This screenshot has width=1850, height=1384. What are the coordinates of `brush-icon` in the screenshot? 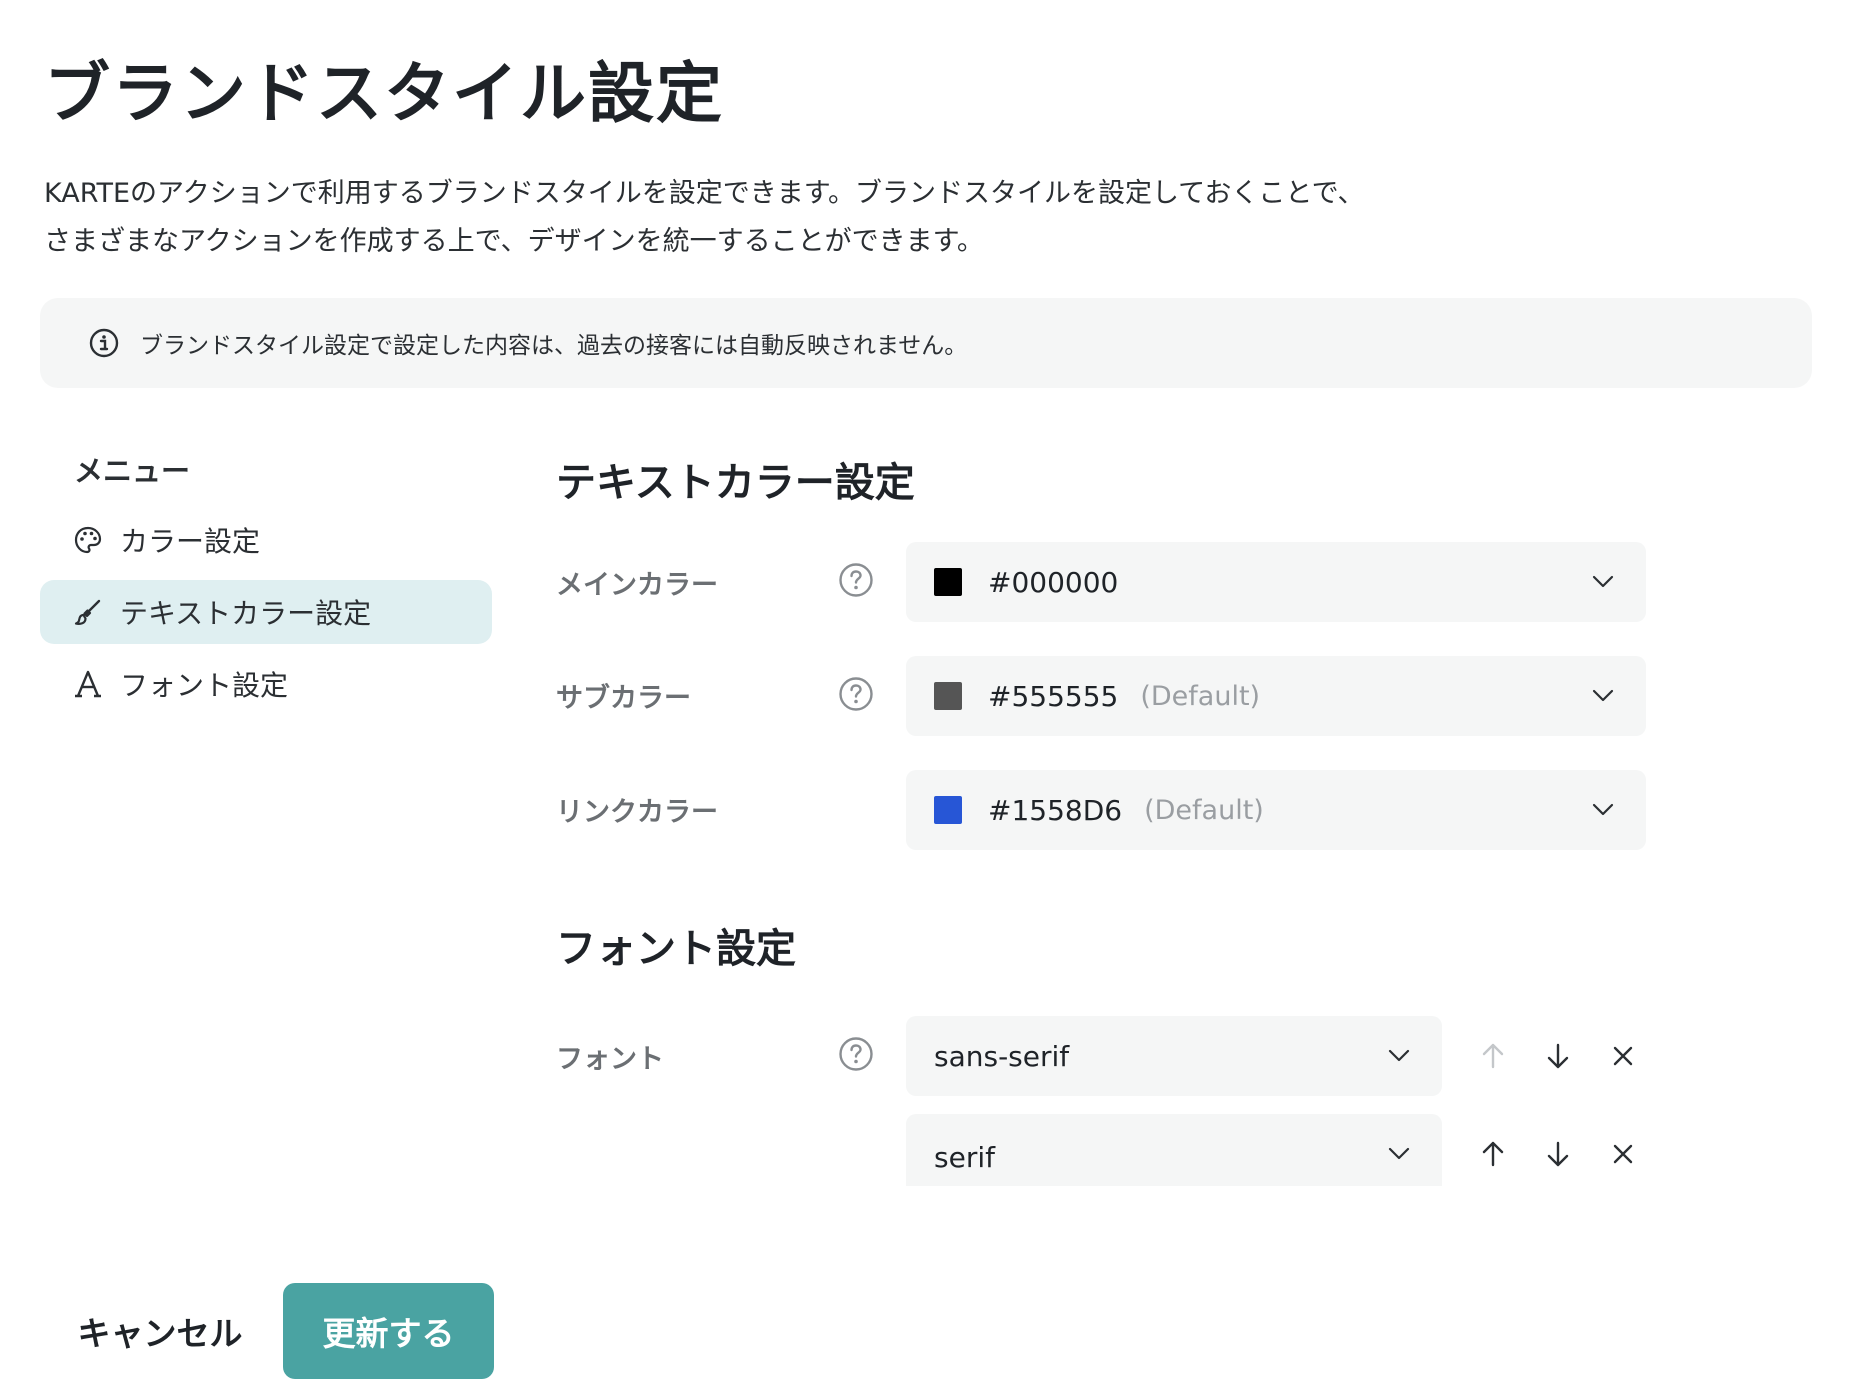 It's located at (88, 612).